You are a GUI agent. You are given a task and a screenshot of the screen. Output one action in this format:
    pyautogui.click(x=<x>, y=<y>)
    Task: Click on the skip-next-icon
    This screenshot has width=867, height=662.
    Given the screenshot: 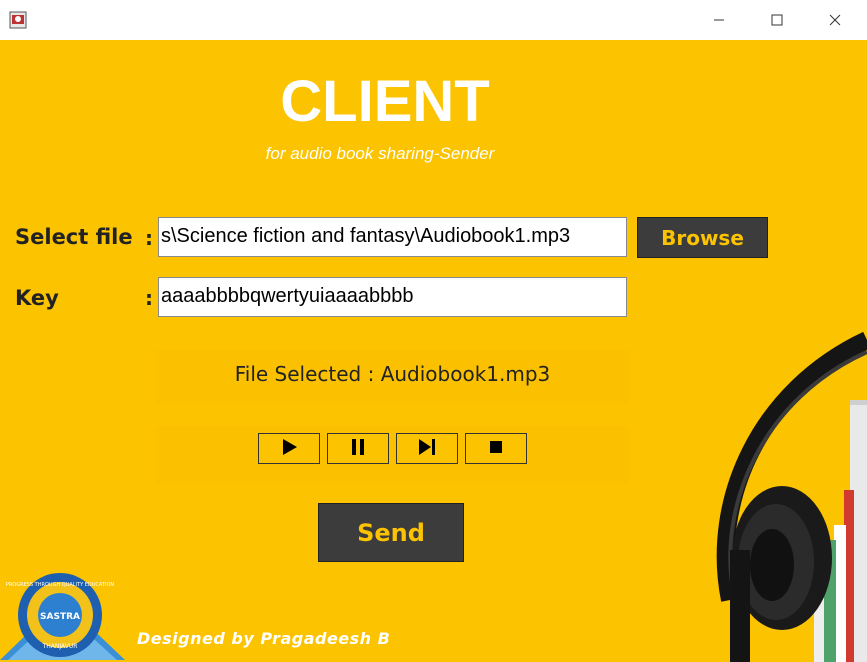 What is the action you would take?
    pyautogui.click(x=427, y=449)
    